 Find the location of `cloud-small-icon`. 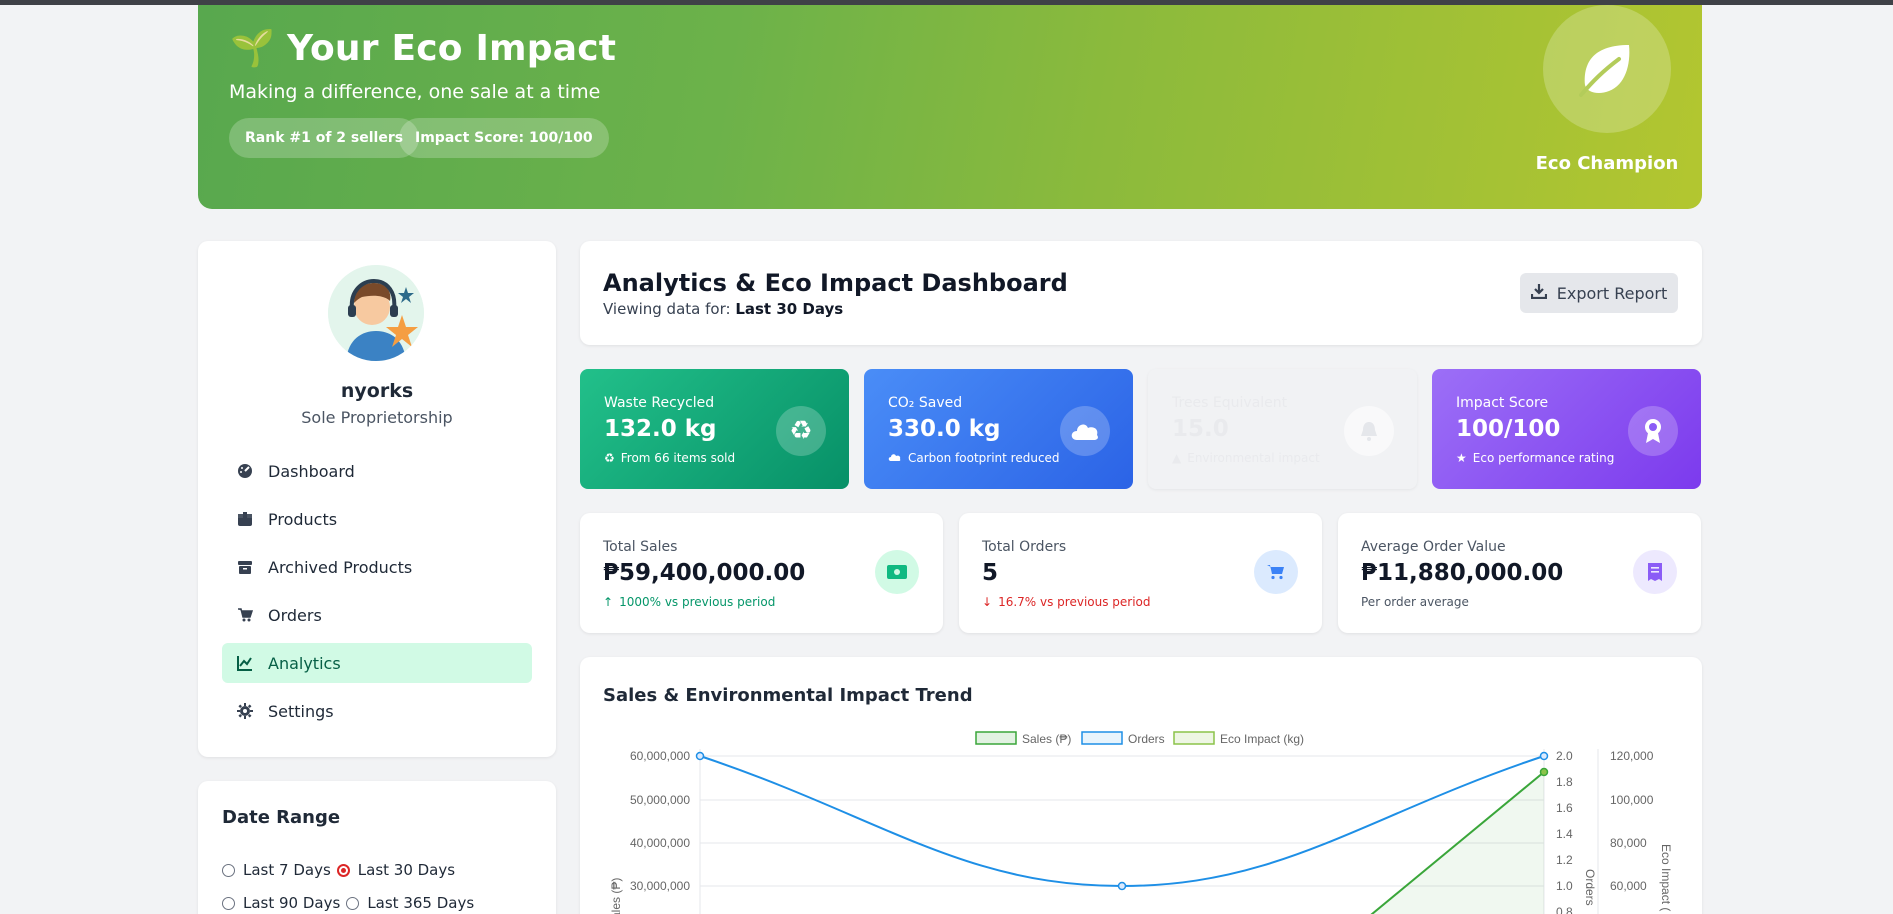

cloud-small-icon is located at coordinates (895, 458).